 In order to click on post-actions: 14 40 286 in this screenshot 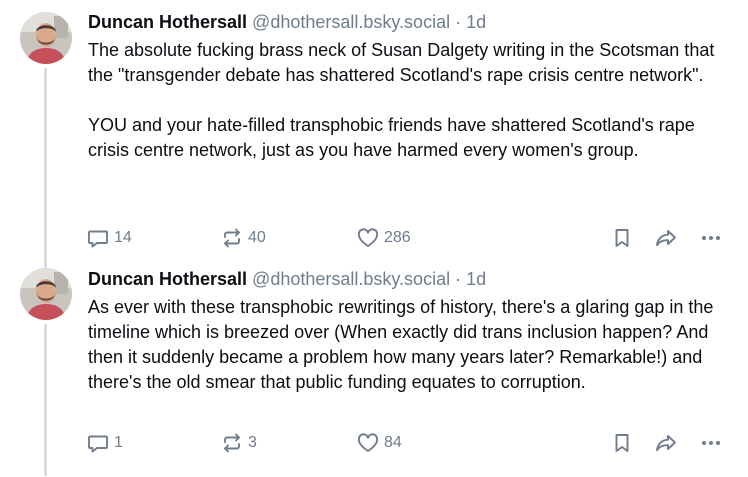, I will do `click(374, 238)`.